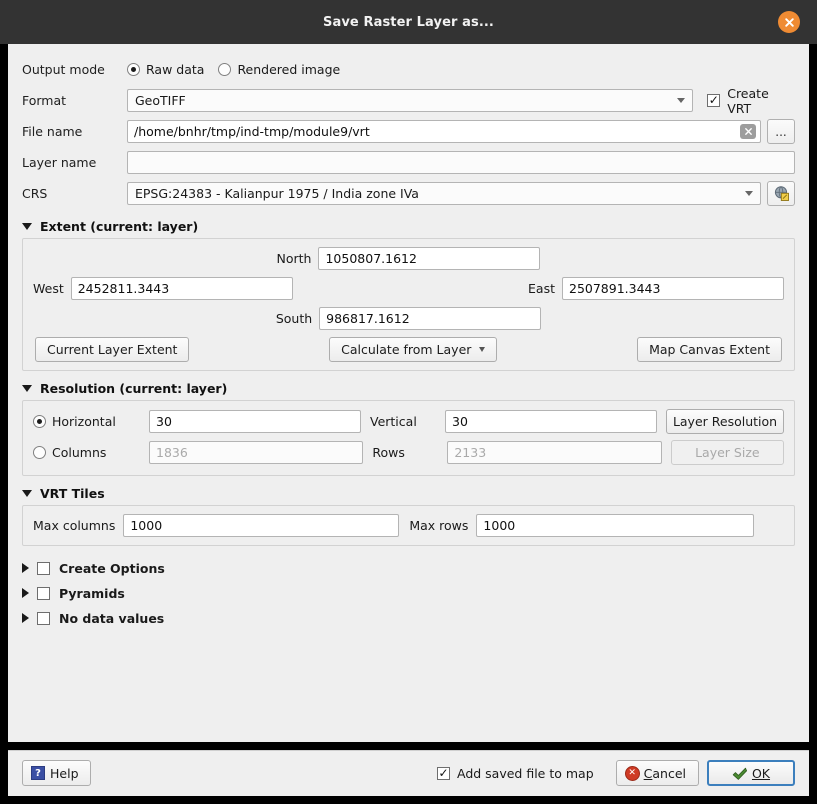 The width and height of the screenshot is (817, 804). I want to click on crs-label: CRS, so click(35, 193).